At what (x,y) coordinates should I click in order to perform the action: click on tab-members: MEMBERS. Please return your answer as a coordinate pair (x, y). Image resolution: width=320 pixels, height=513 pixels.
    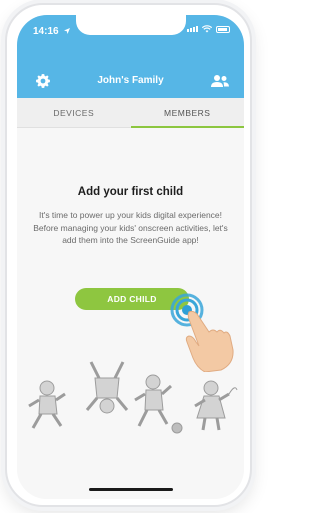
    Looking at the image, I should click on (187, 113).